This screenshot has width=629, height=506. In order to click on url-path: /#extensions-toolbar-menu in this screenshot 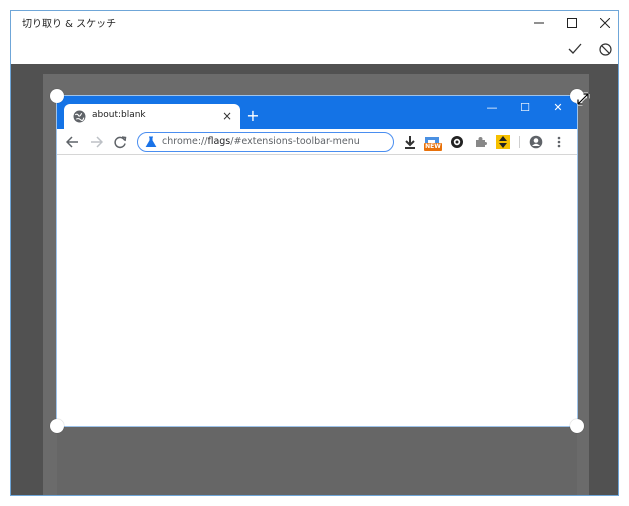, I will do `click(295, 141)`.